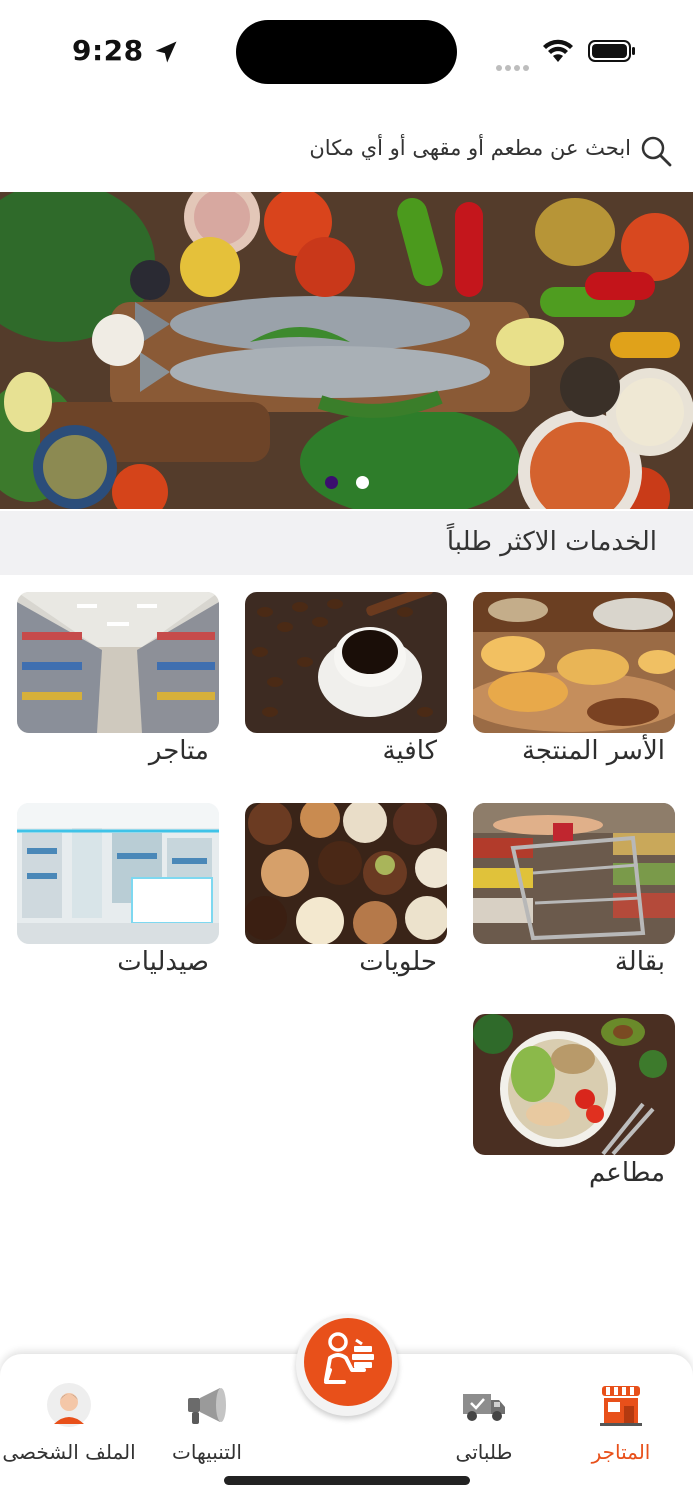 Image resolution: width=693 pixels, height=1500 pixels. I want to click on category-tile-productive-families: الأسر المنتجة, so click(574, 679).